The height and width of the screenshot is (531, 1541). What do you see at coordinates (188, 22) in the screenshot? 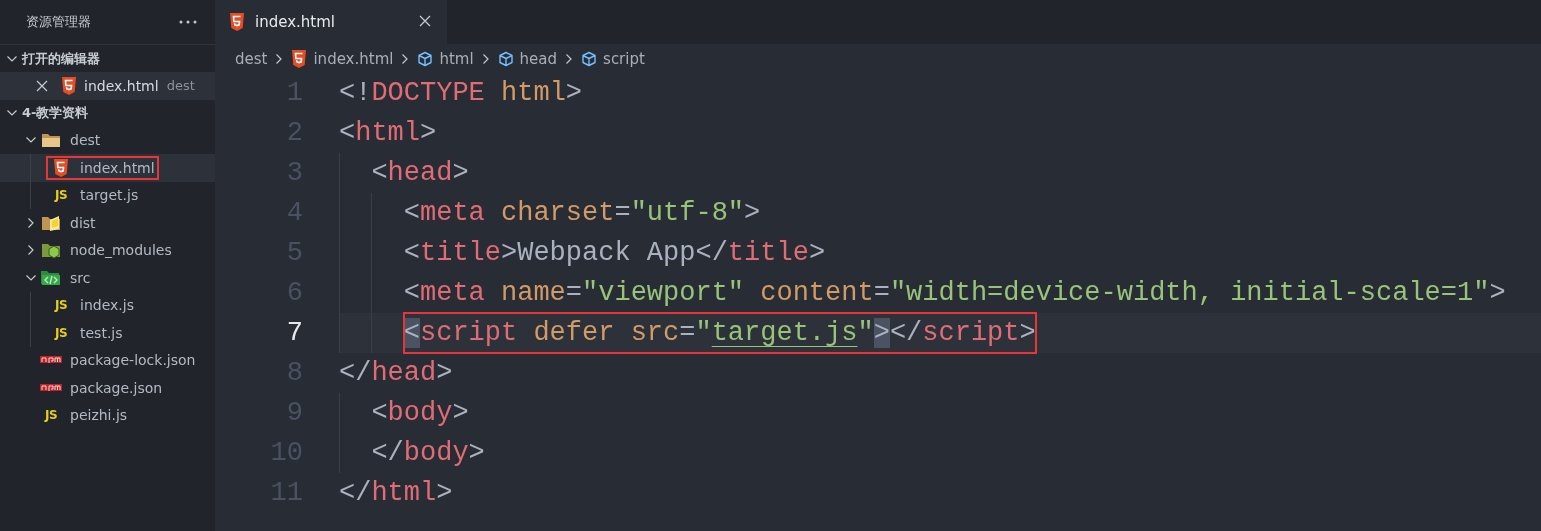
I see `more-icon` at bounding box center [188, 22].